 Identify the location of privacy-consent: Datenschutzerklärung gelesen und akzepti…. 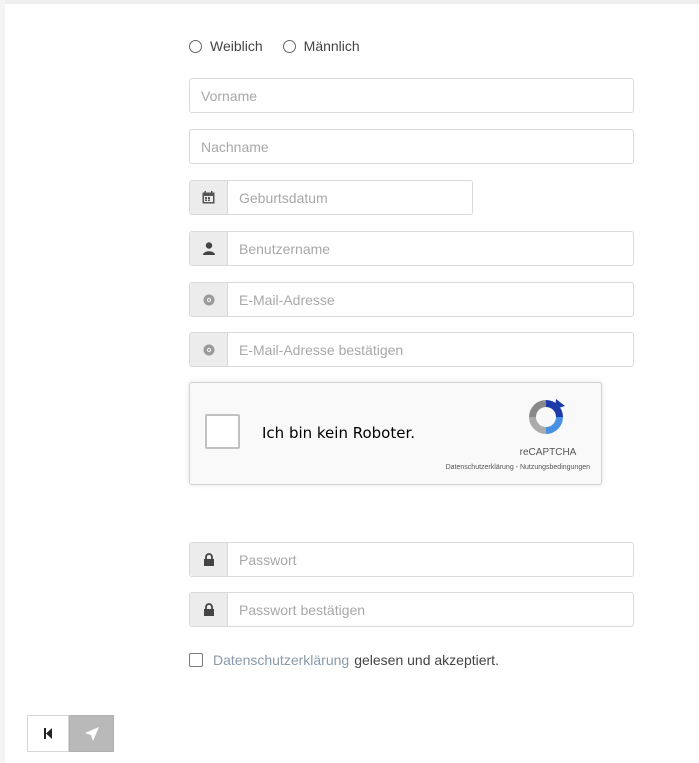
(344, 660).